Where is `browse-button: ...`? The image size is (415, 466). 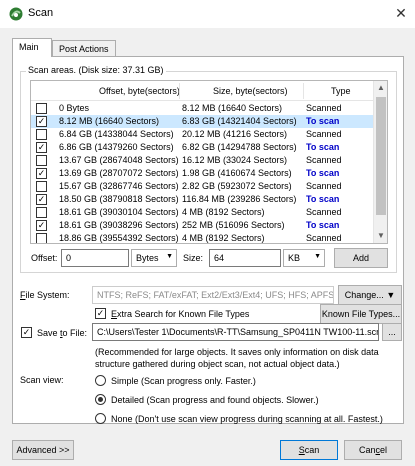 browse-button: ... is located at coordinates (392, 332).